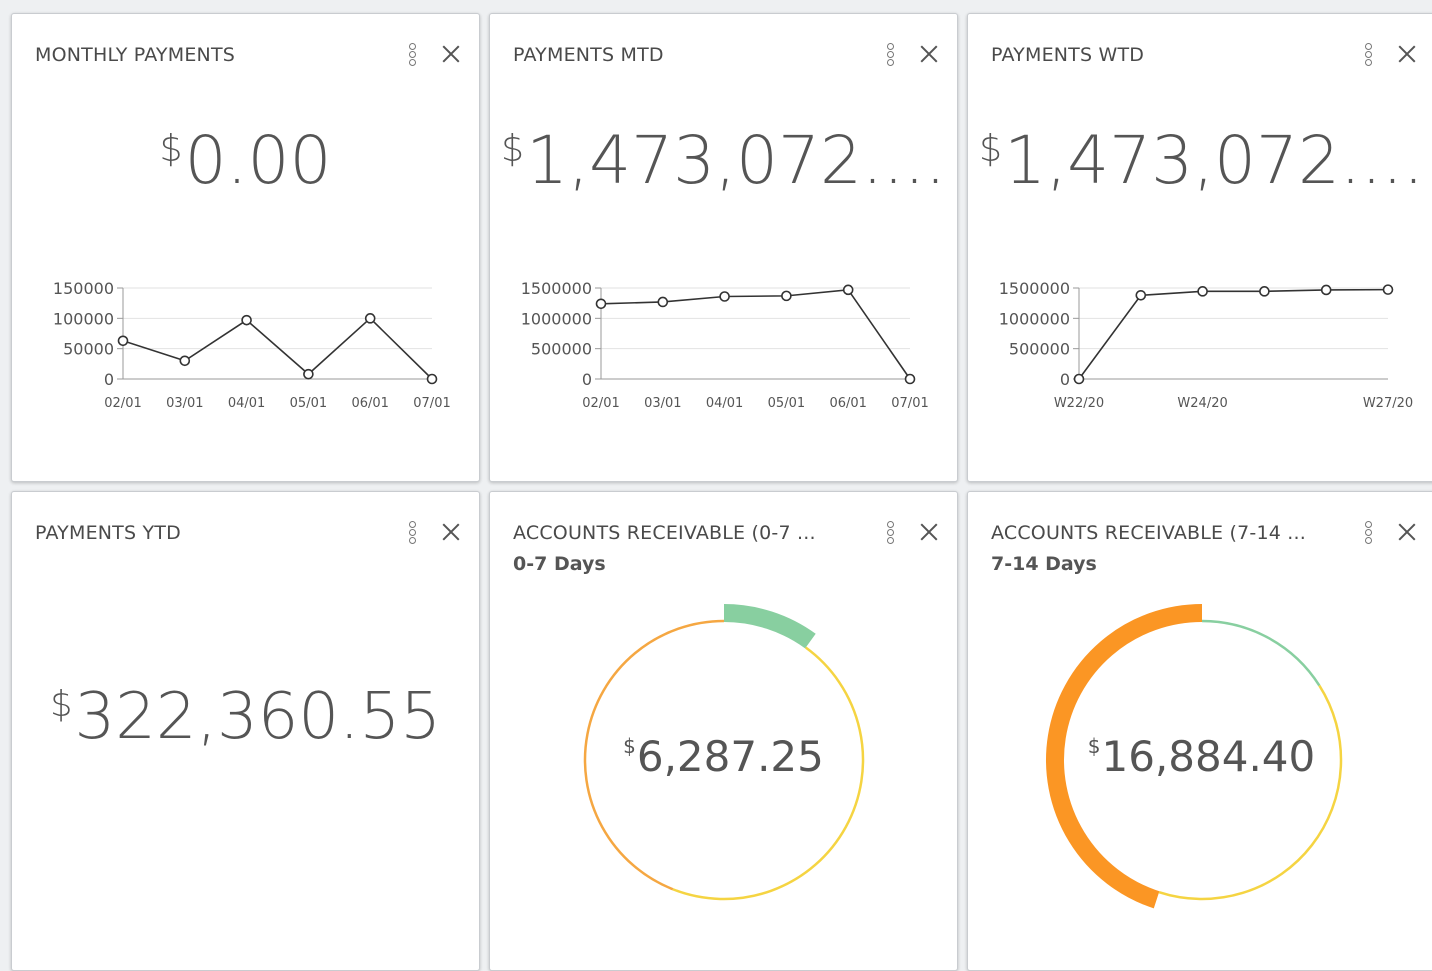 Image resolution: width=1432 pixels, height=971 pixels. Describe the element at coordinates (1202, 403) in the screenshot. I see `x-tick-label: W24/20` at that location.